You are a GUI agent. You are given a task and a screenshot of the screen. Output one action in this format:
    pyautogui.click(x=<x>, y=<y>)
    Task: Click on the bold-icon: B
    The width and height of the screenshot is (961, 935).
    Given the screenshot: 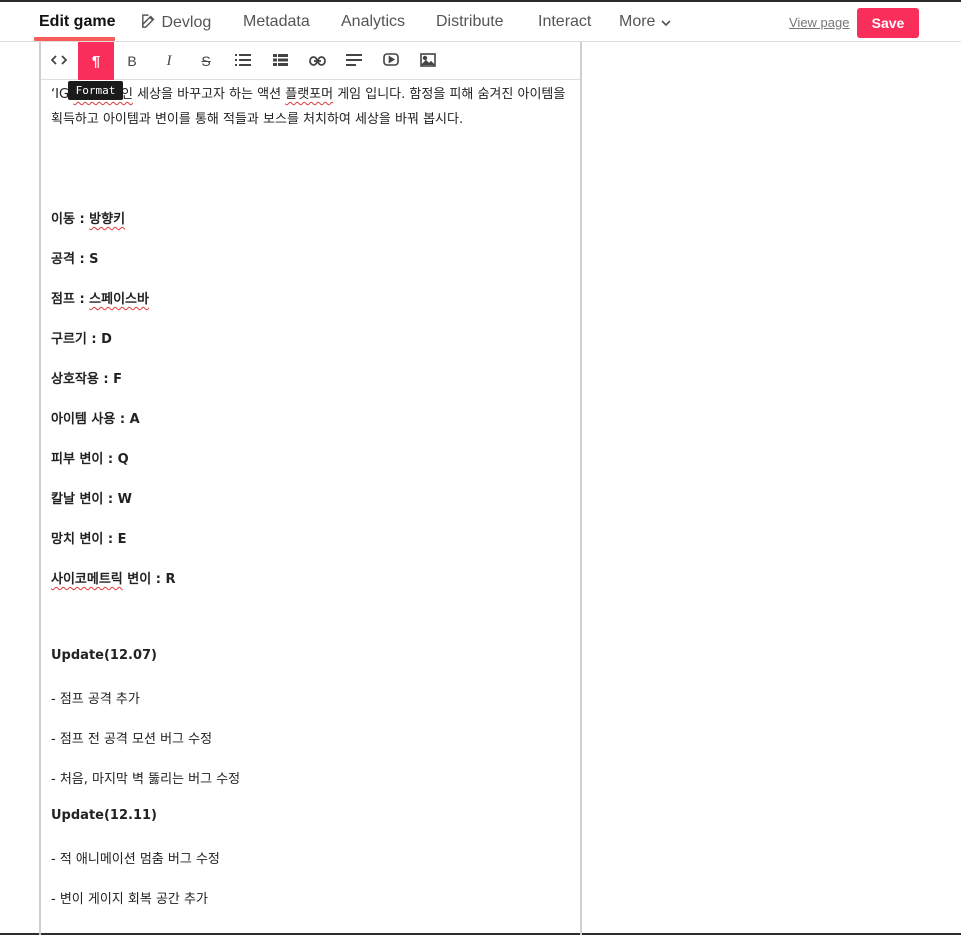 What is the action you would take?
    pyautogui.click(x=132, y=61)
    